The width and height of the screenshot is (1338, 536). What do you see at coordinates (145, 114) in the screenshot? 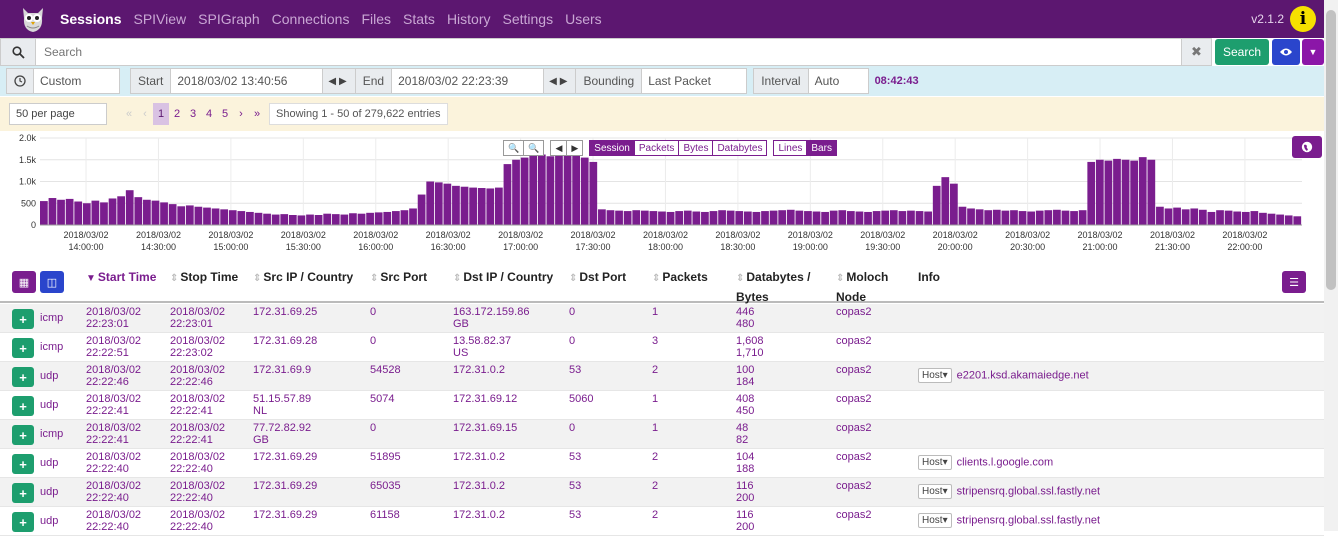
I see `prev-page-icon: ‹` at bounding box center [145, 114].